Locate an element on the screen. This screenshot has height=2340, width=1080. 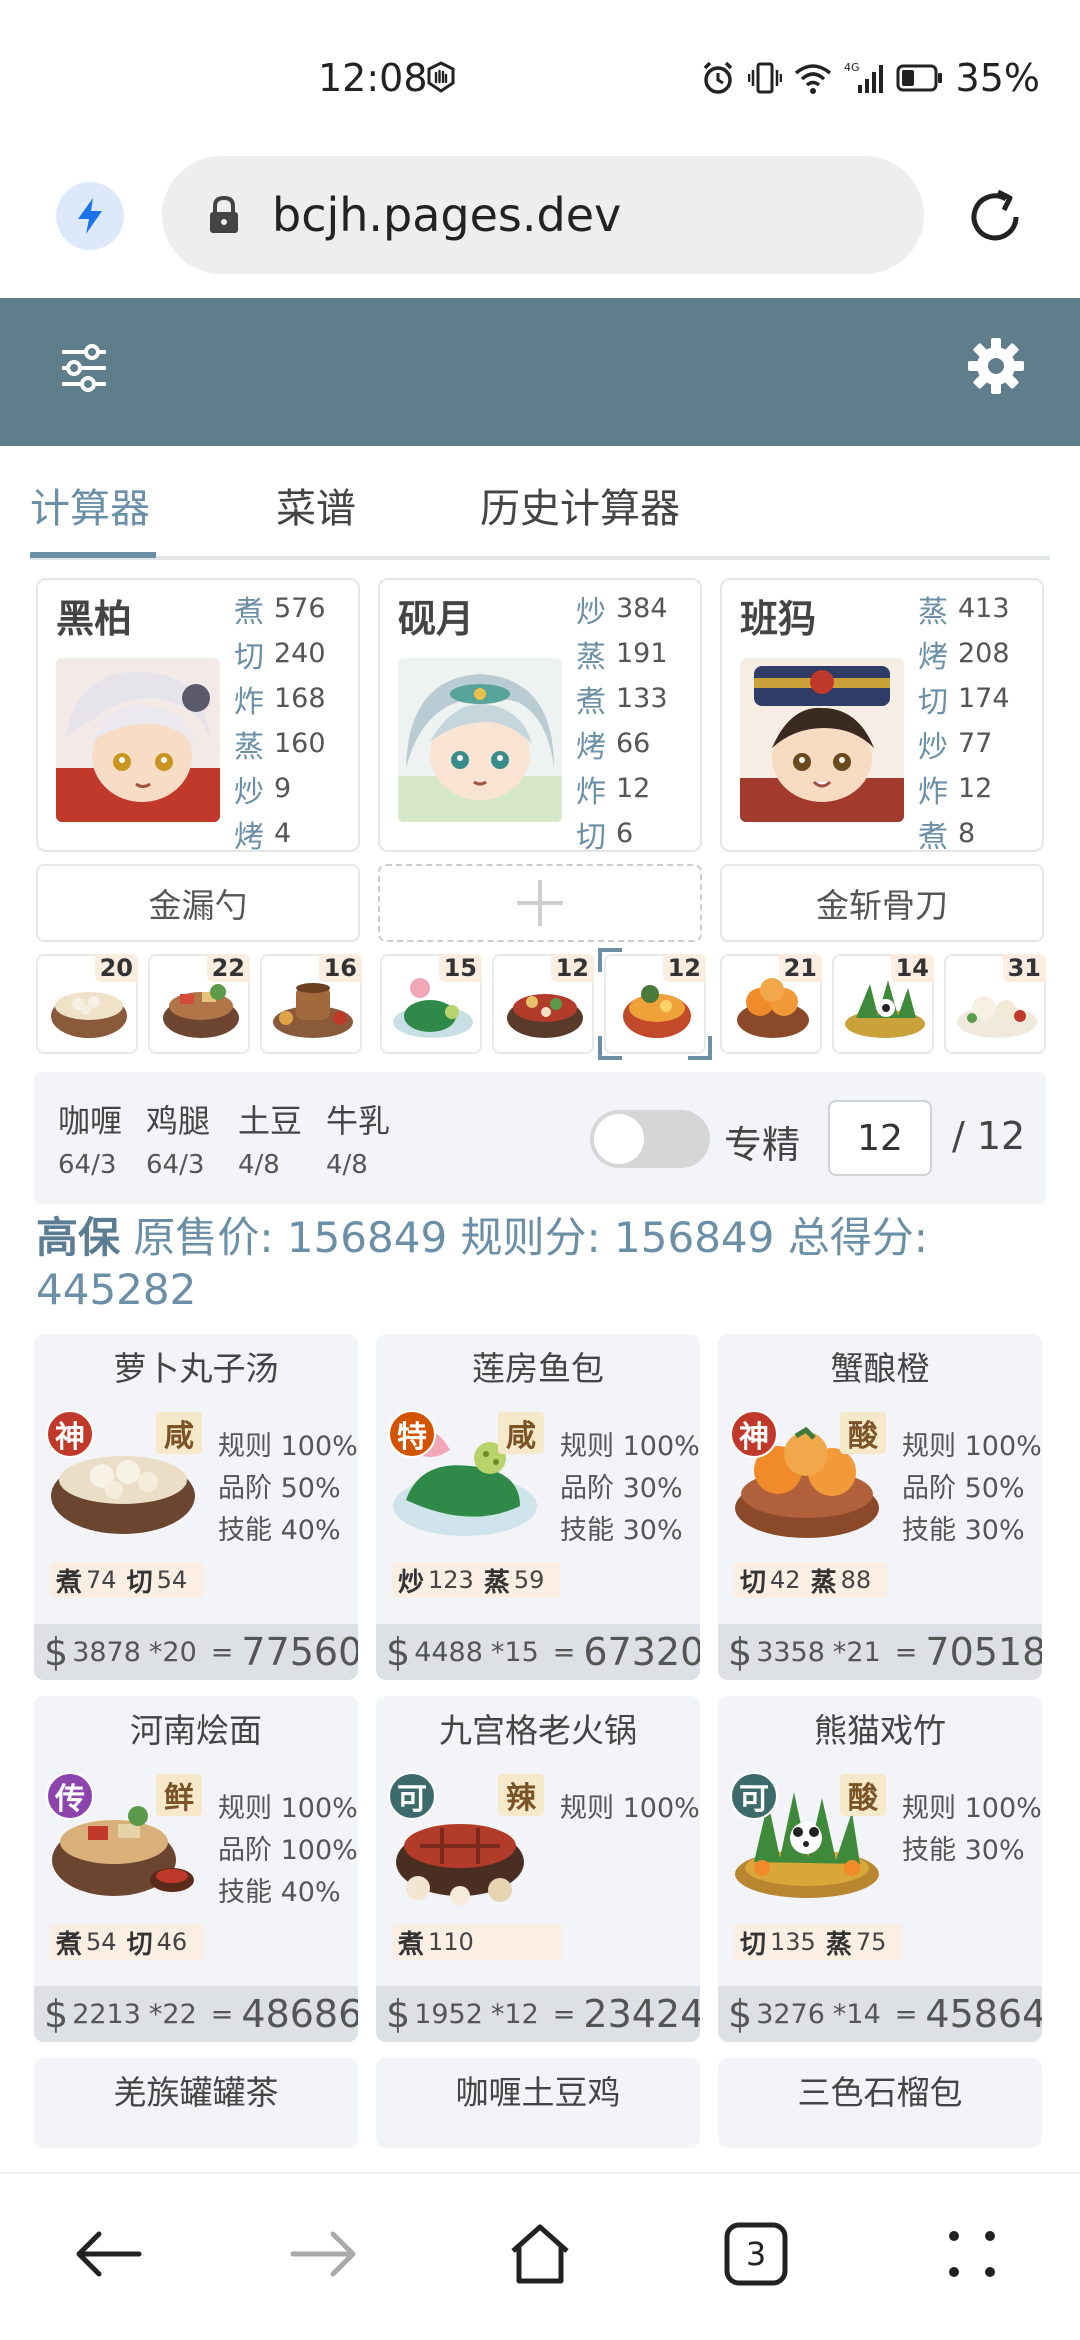
recipe-card: 九宫格老火锅 可 辣 规则 100% 煮 110 $1952 *12 = 23424 is located at coordinates (538, 1869).